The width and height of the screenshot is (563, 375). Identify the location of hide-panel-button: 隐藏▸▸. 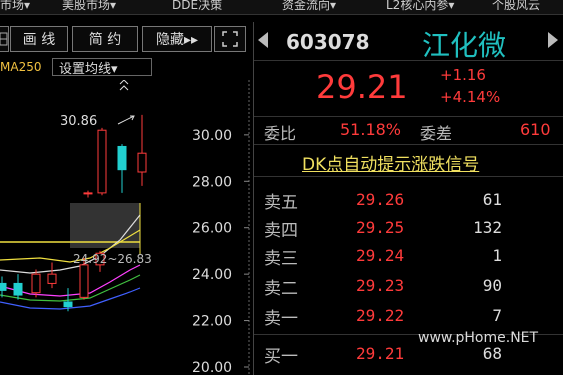
(177, 39).